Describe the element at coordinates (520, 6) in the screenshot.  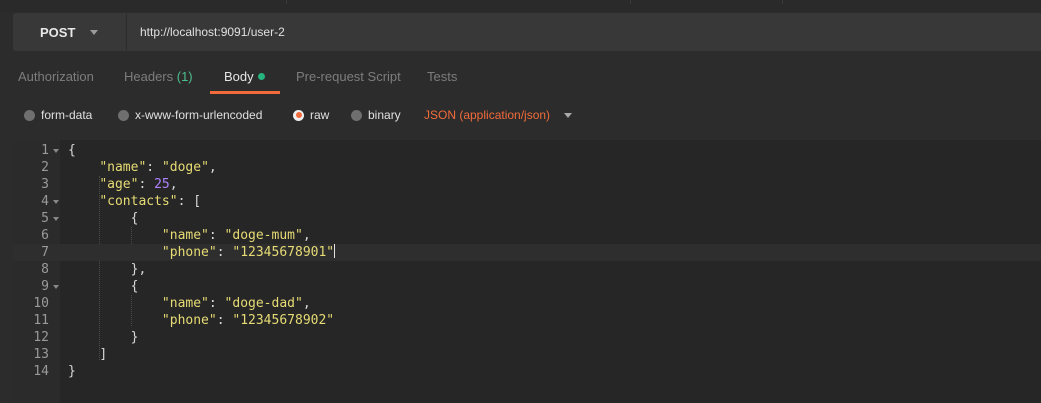
I see `top-strip` at that location.